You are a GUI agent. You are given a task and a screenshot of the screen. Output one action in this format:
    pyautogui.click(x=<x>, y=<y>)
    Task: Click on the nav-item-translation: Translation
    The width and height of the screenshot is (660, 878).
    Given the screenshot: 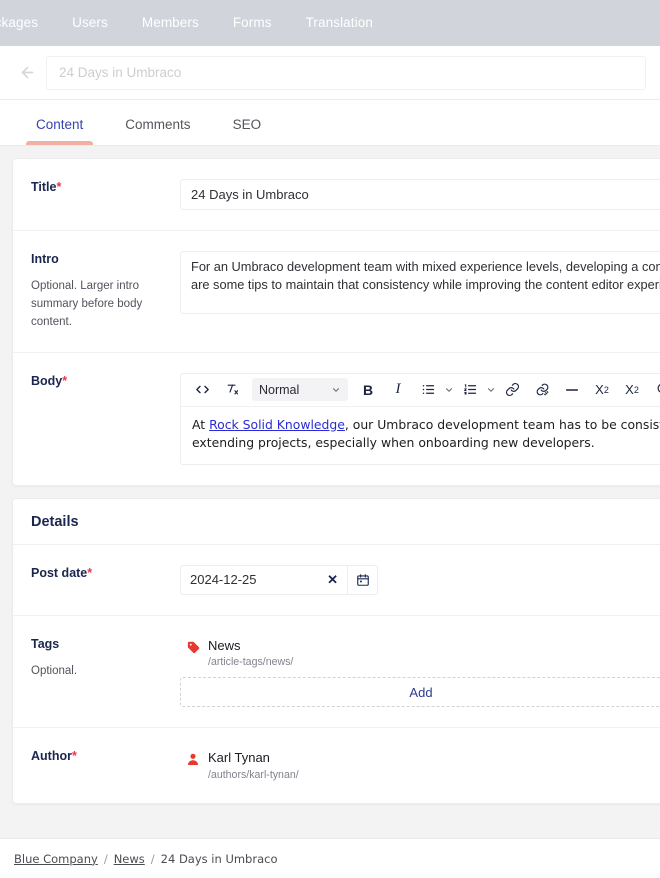 What is the action you would take?
    pyautogui.click(x=339, y=23)
    